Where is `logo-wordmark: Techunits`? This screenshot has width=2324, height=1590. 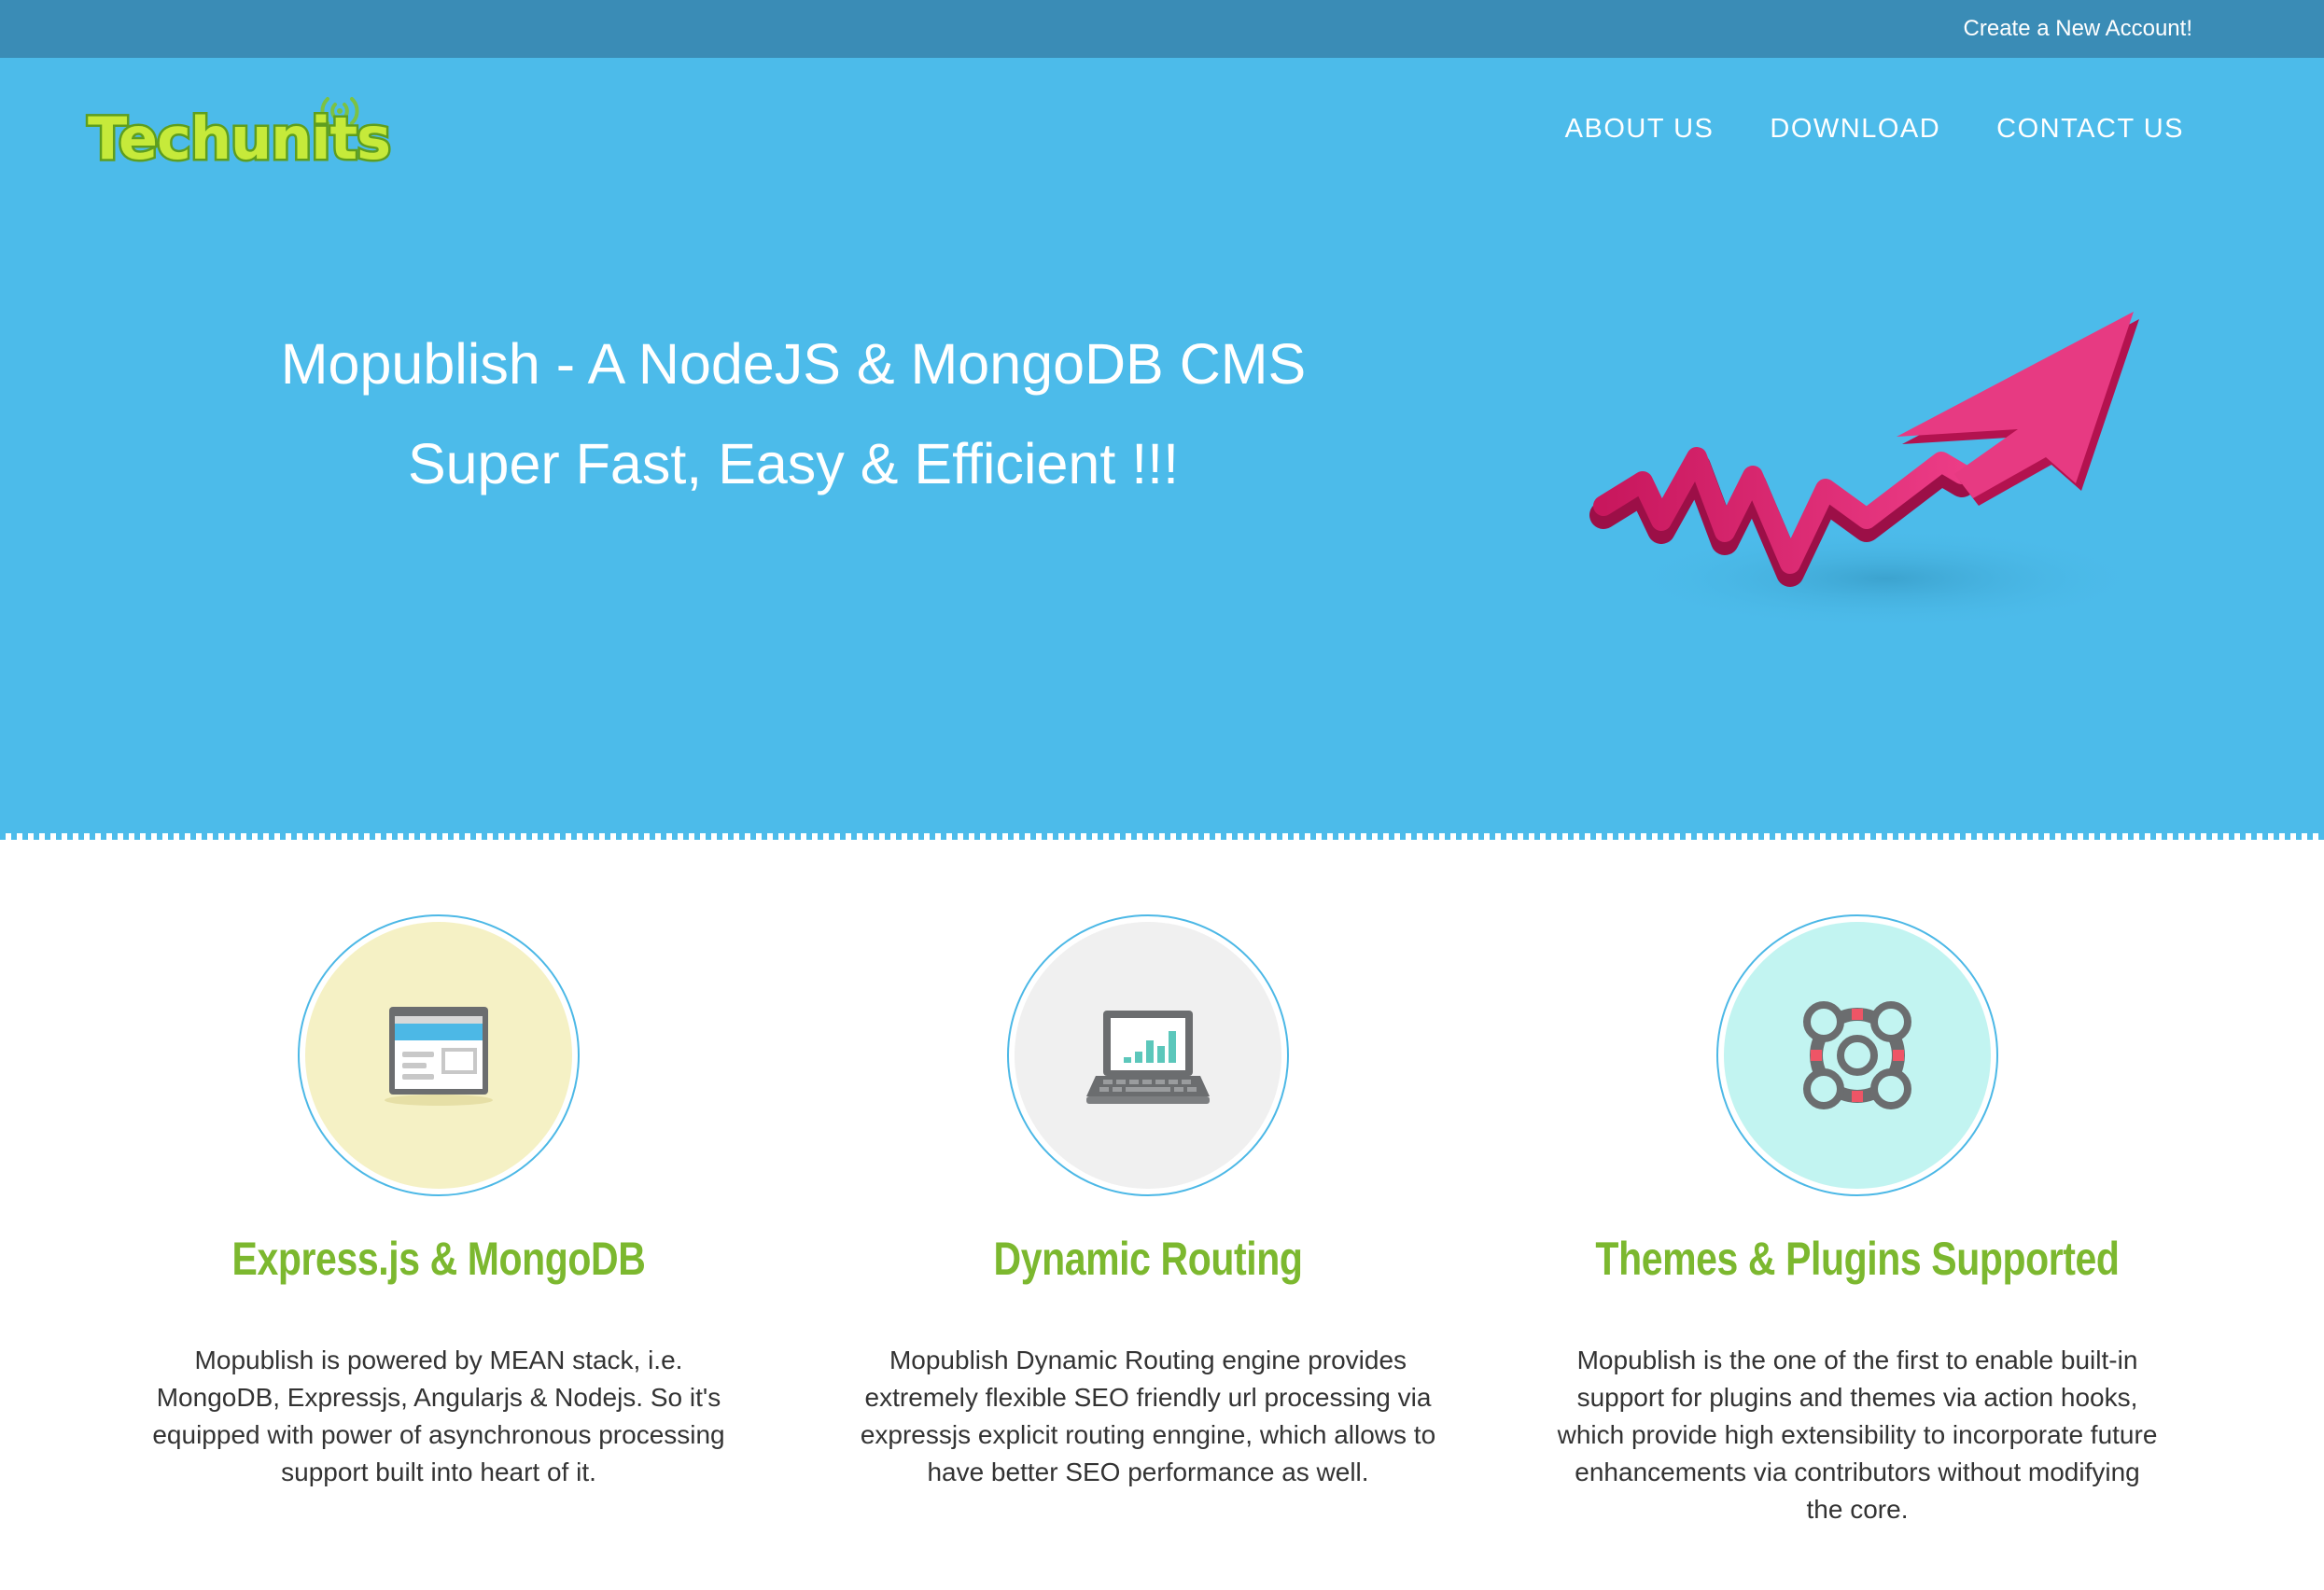
logo-wordmark: Techunits is located at coordinates (239, 136).